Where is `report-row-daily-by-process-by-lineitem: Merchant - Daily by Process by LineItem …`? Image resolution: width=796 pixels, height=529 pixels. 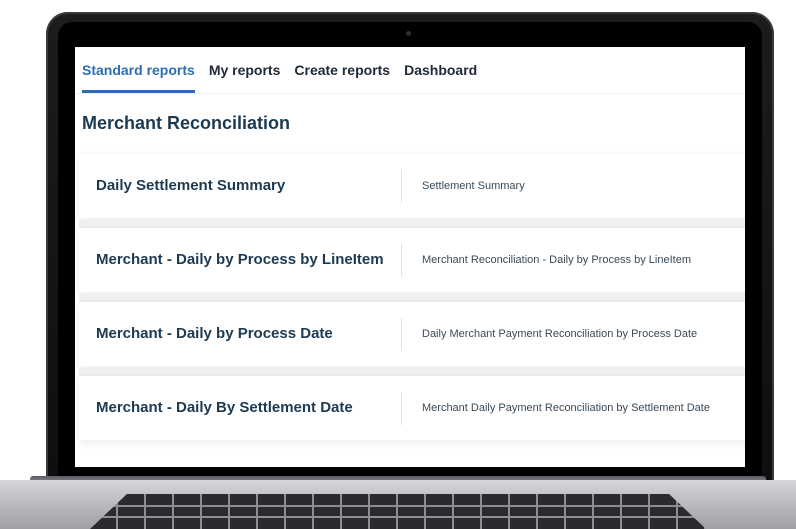 report-row-daily-by-process-by-lineitem: Merchant - Daily by Process by LineItem … is located at coordinates (412, 260).